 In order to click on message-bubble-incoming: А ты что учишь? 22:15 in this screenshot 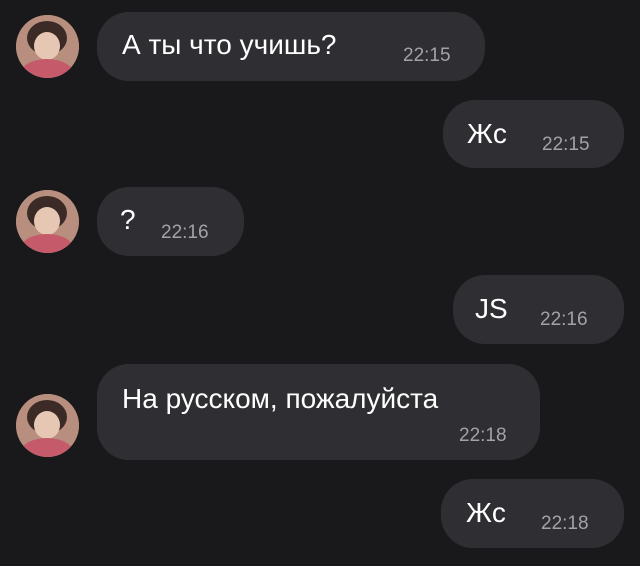, I will do `click(291, 46)`.